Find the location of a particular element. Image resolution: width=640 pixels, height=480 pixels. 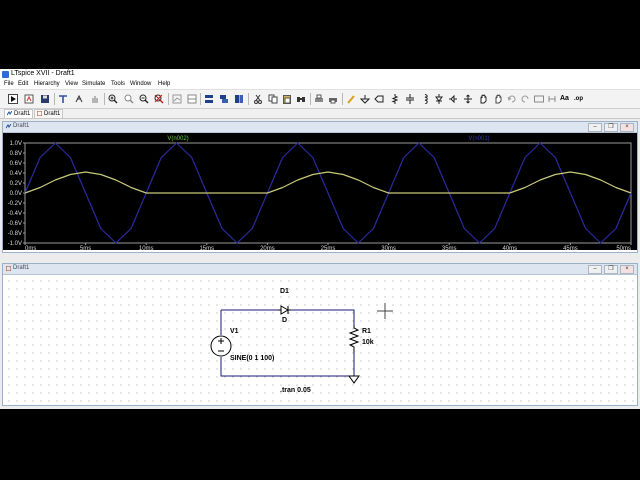

menu-window: Window is located at coordinates (140, 84).